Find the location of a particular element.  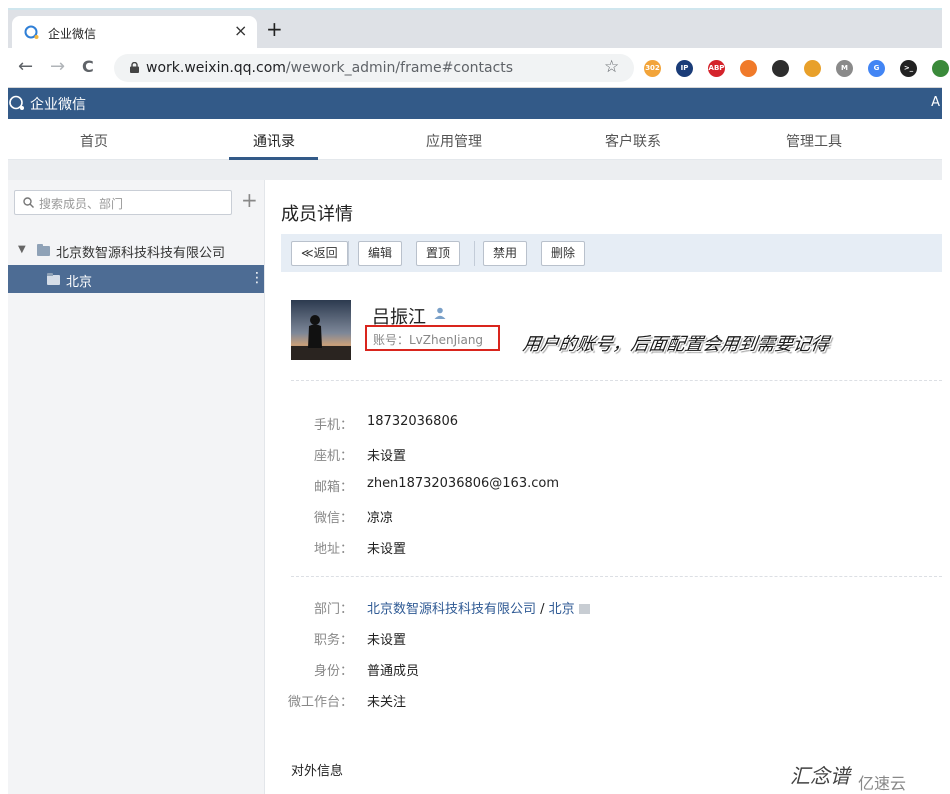

account-highlight-box: 账号：LvZhenJiang is located at coordinates (432, 338).